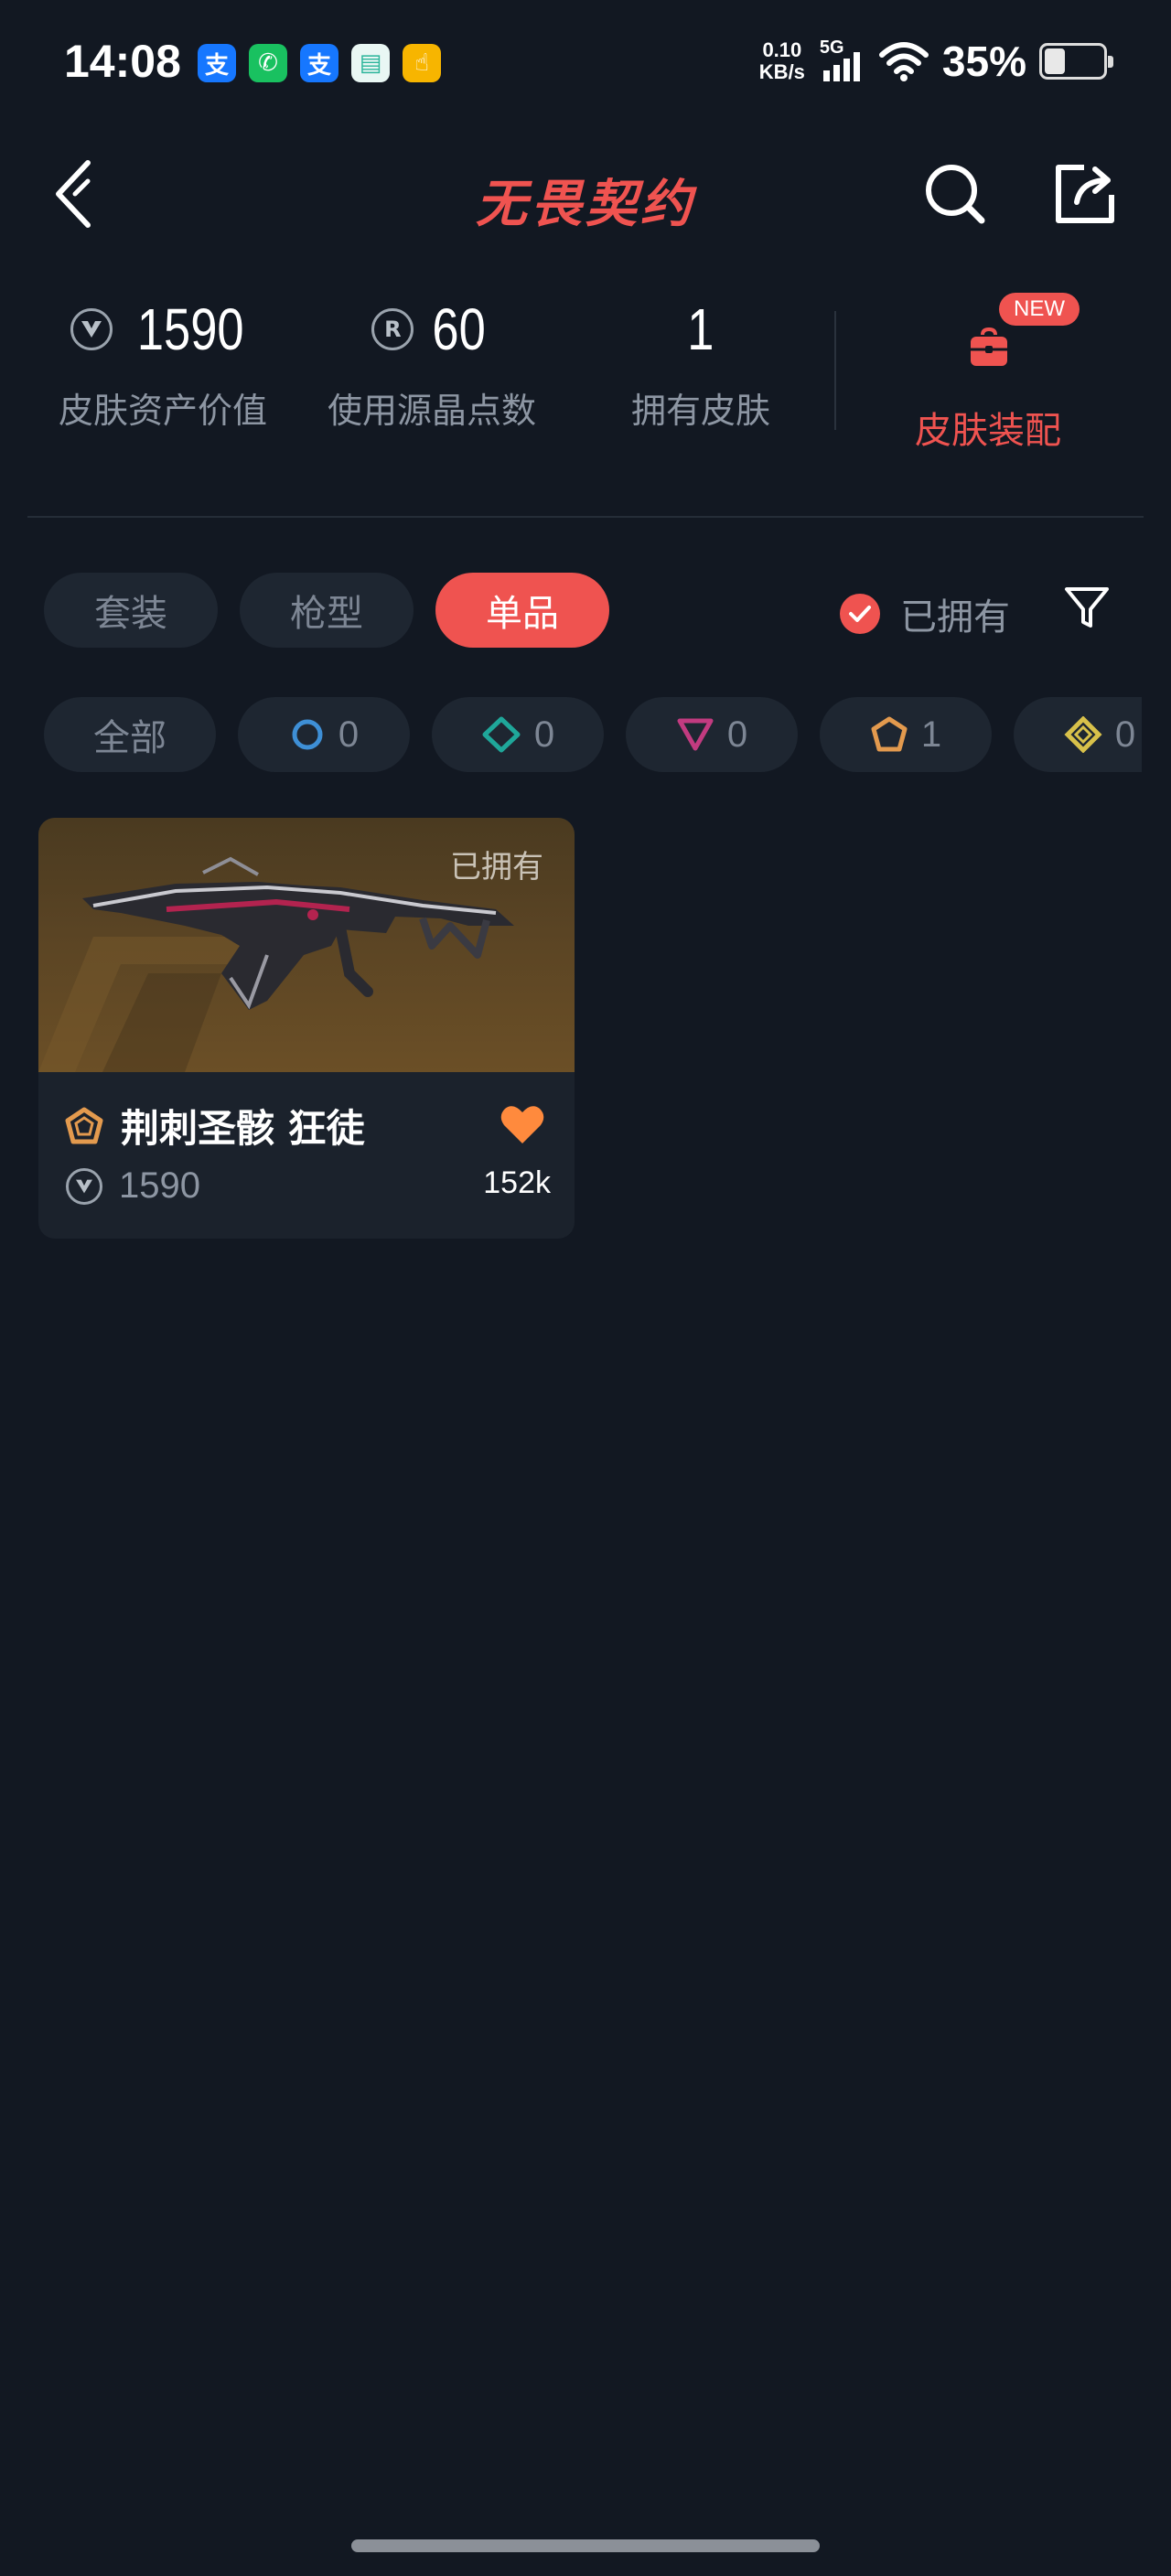 This screenshot has height=2576, width=1171. What do you see at coordinates (1055, 61) in the screenshot?
I see `battery-level` at bounding box center [1055, 61].